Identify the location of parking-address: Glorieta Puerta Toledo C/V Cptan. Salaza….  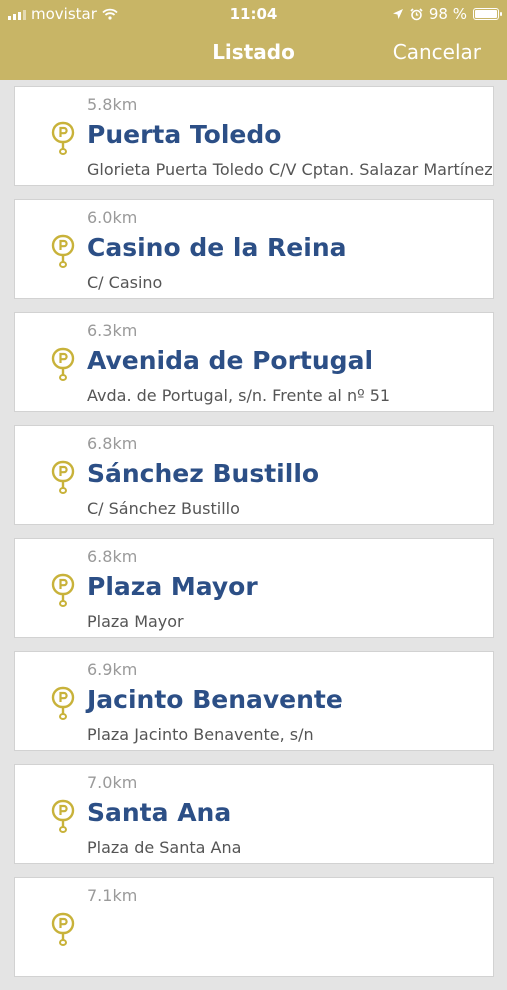
(290, 169).